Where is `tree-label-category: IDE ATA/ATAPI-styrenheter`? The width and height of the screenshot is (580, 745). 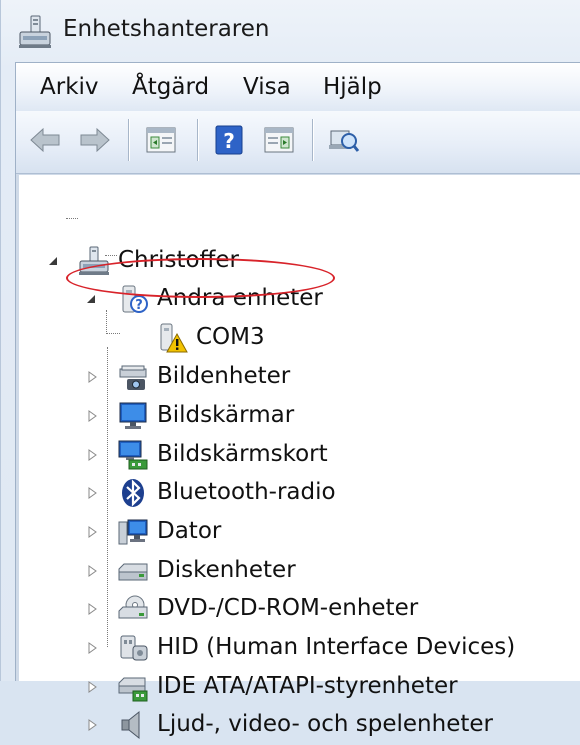
tree-label-category: IDE ATA/ATAPI-styrenheter is located at coordinates (307, 686).